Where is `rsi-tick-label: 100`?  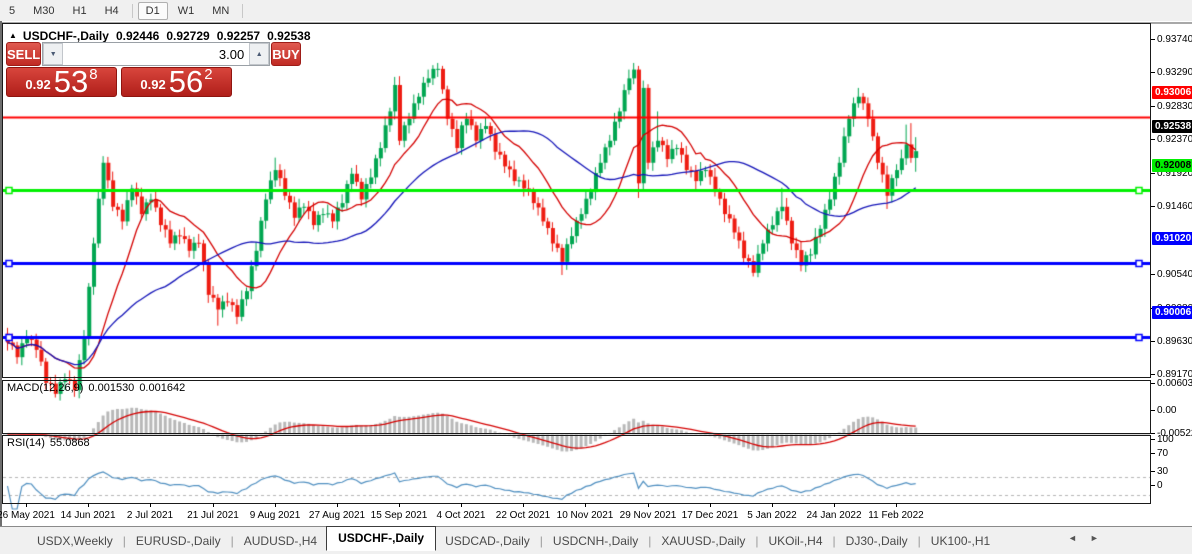
rsi-tick-label: 100 is located at coordinates (1165, 439).